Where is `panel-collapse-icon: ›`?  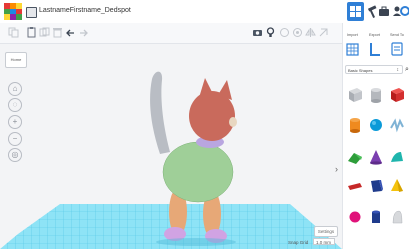
panel-collapse-icon: › is located at coordinates (338, 169).